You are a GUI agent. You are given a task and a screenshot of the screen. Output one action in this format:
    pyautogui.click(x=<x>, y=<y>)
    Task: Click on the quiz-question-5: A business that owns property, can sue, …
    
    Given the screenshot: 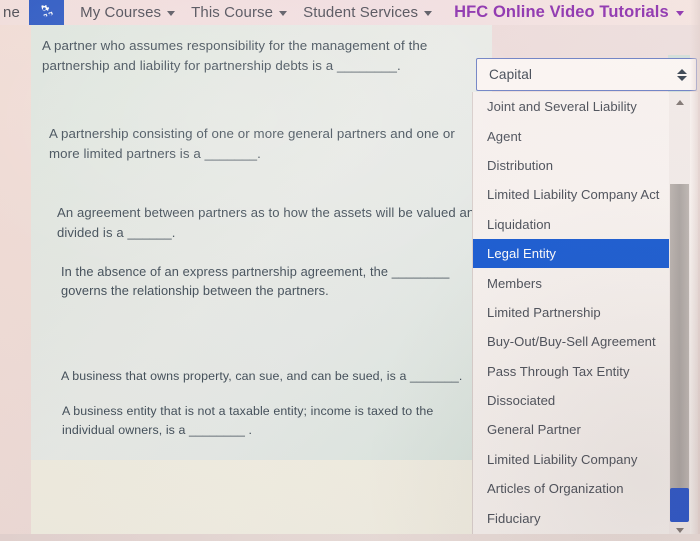 What is the action you would take?
    pyautogui.click(x=262, y=376)
    